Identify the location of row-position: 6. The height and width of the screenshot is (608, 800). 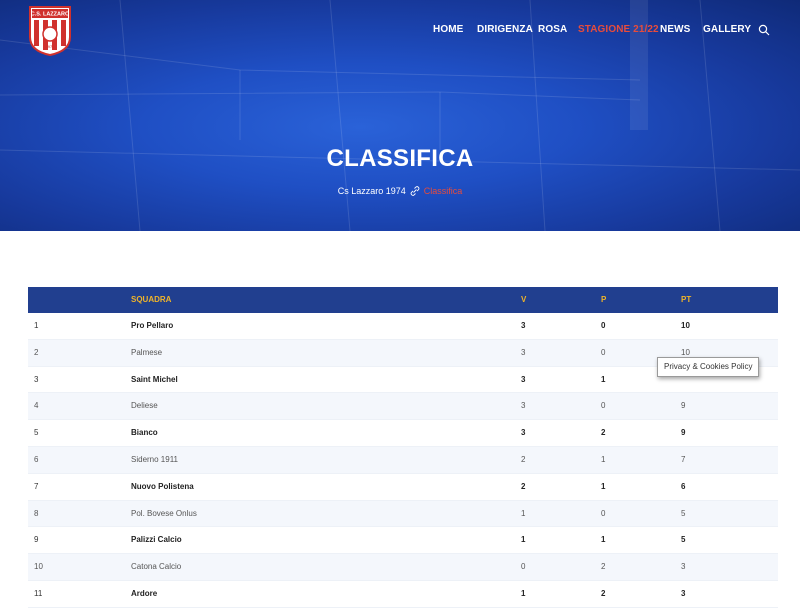
(36, 459).